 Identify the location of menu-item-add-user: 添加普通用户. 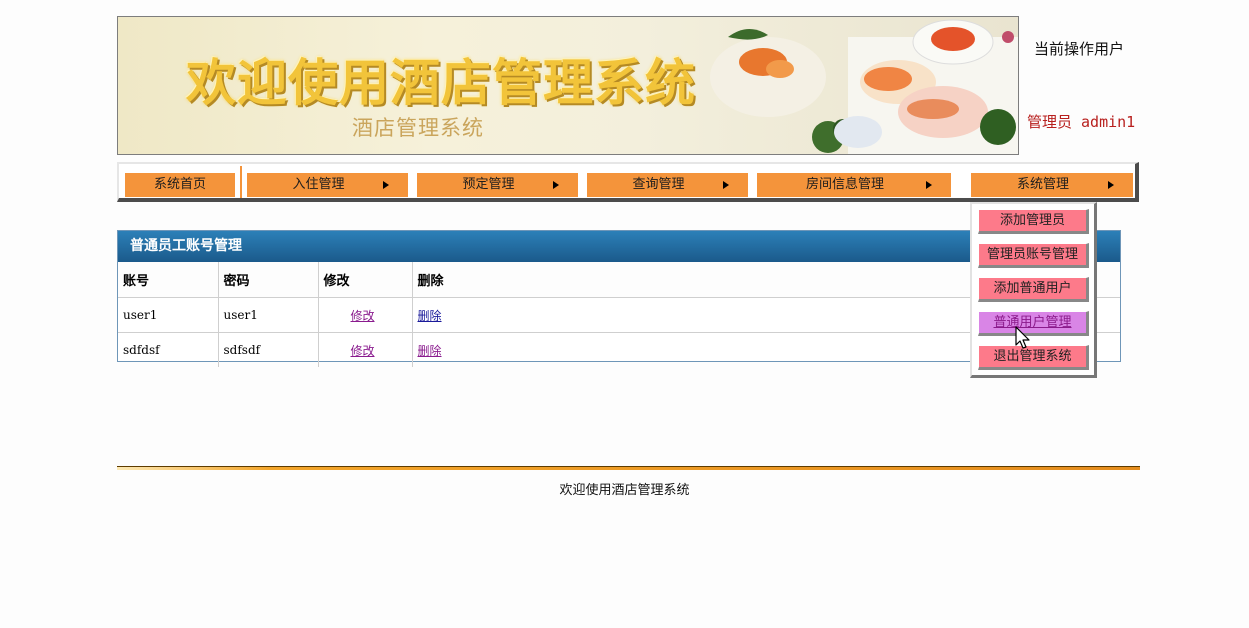
(1033, 289).